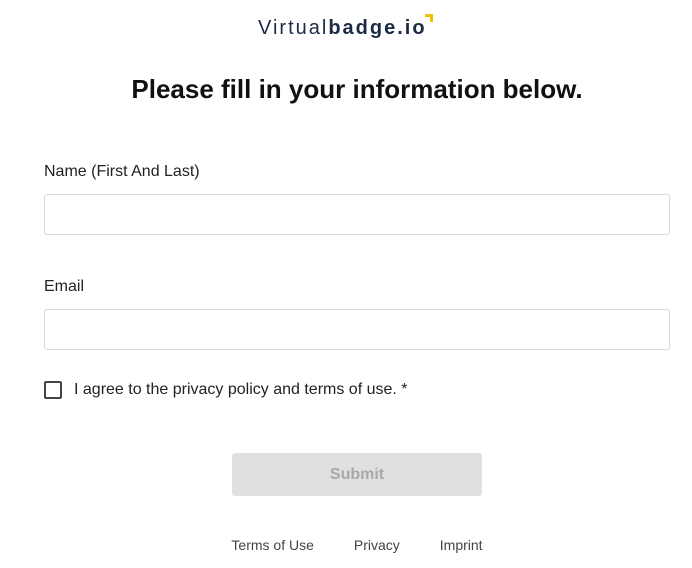 This screenshot has height=568, width=692. What do you see at coordinates (357, 214) in the screenshot?
I see `name-field` at bounding box center [357, 214].